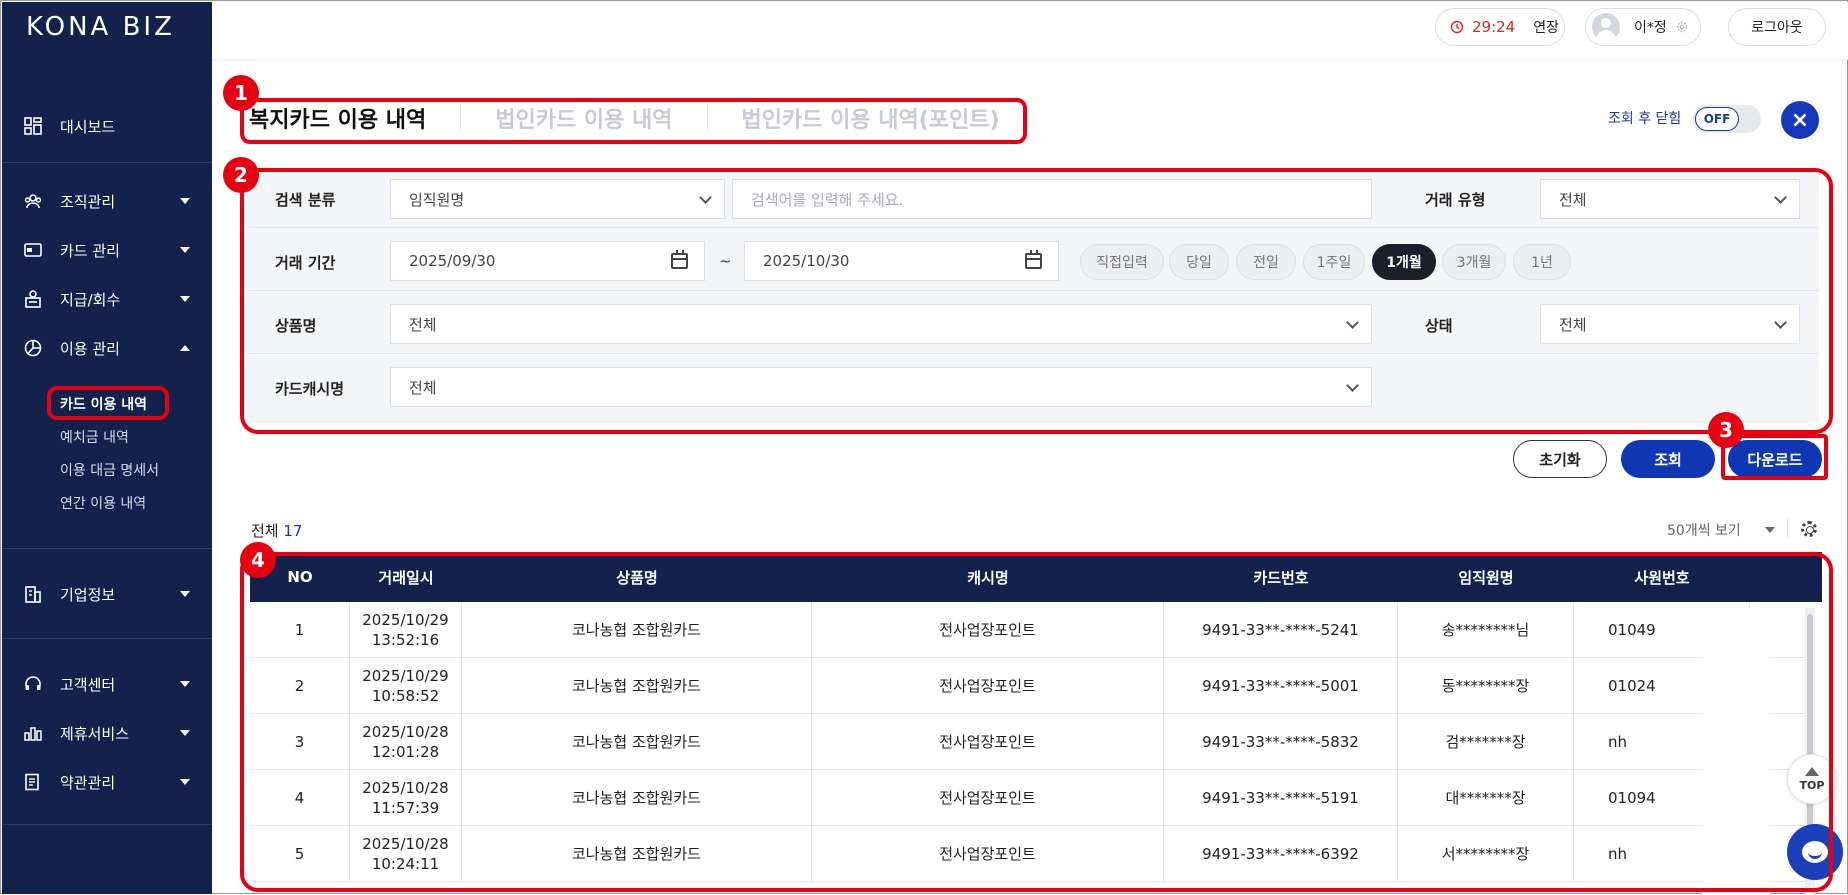 The image size is (1848, 895). Describe the element at coordinates (33, 250) in the screenshot. I see `card-icon` at that location.